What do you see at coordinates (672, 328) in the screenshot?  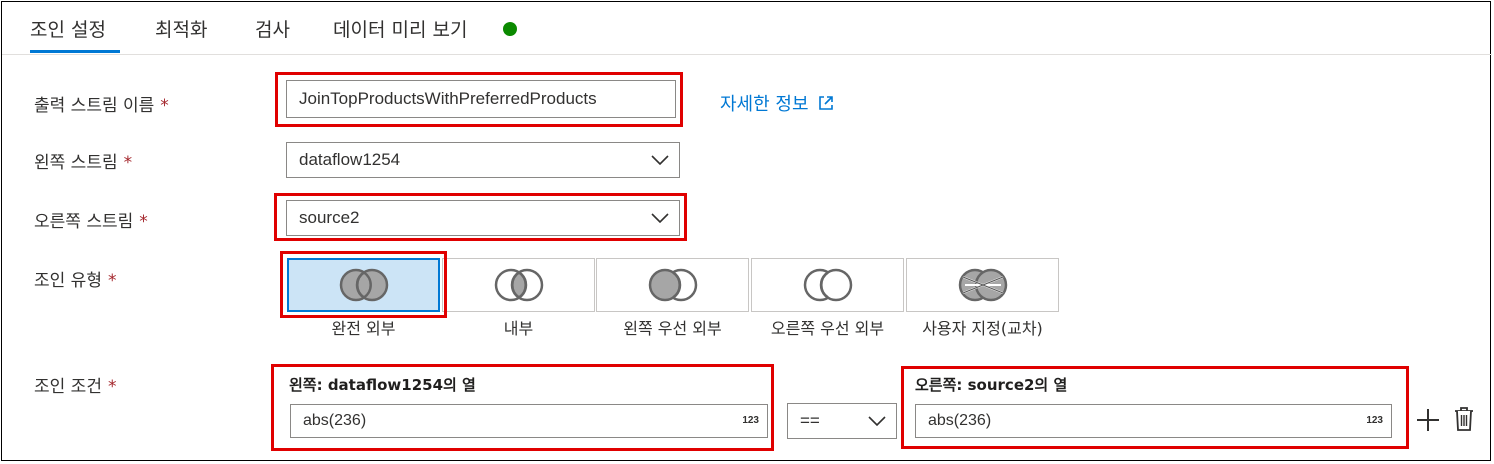 I see `join-type-left-outer-label: 왼쪽 우선 외부` at bounding box center [672, 328].